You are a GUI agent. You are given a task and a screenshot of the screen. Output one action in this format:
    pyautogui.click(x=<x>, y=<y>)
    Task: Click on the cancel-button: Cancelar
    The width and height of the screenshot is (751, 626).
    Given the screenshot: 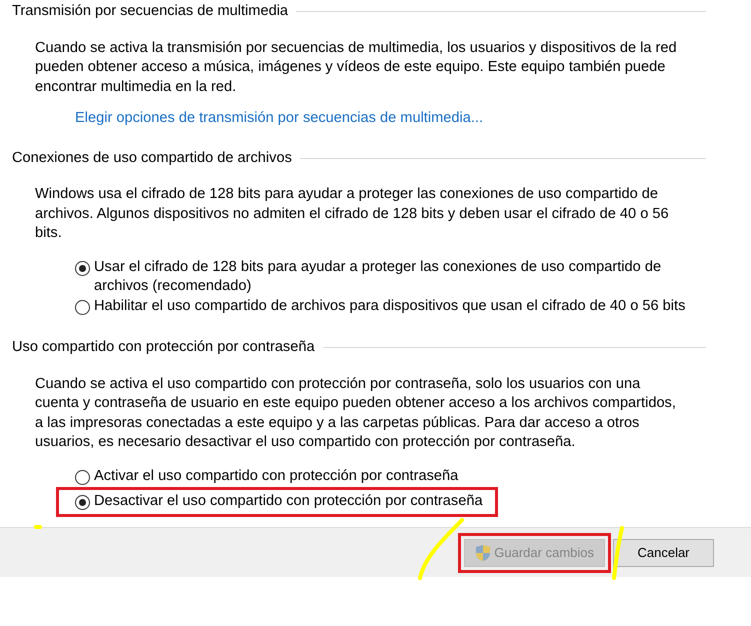 What is the action you would take?
    pyautogui.click(x=663, y=552)
    